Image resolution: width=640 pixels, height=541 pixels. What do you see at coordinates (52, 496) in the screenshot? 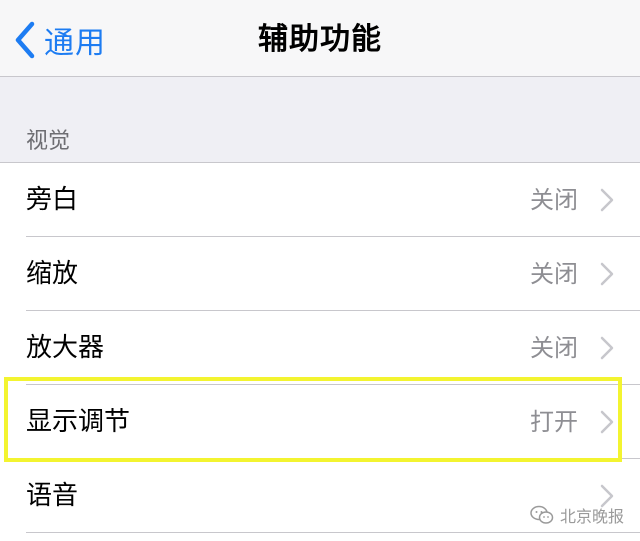
I see `list-item-label: 语音` at bounding box center [52, 496].